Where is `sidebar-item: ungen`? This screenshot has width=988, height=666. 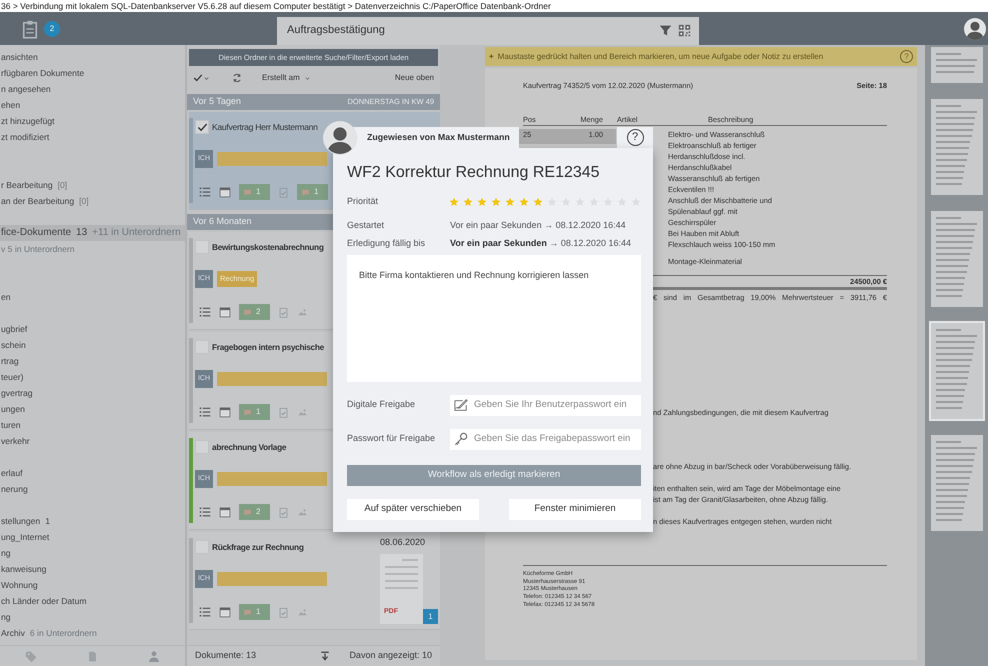
sidebar-item: ungen is located at coordinates (92, 409).